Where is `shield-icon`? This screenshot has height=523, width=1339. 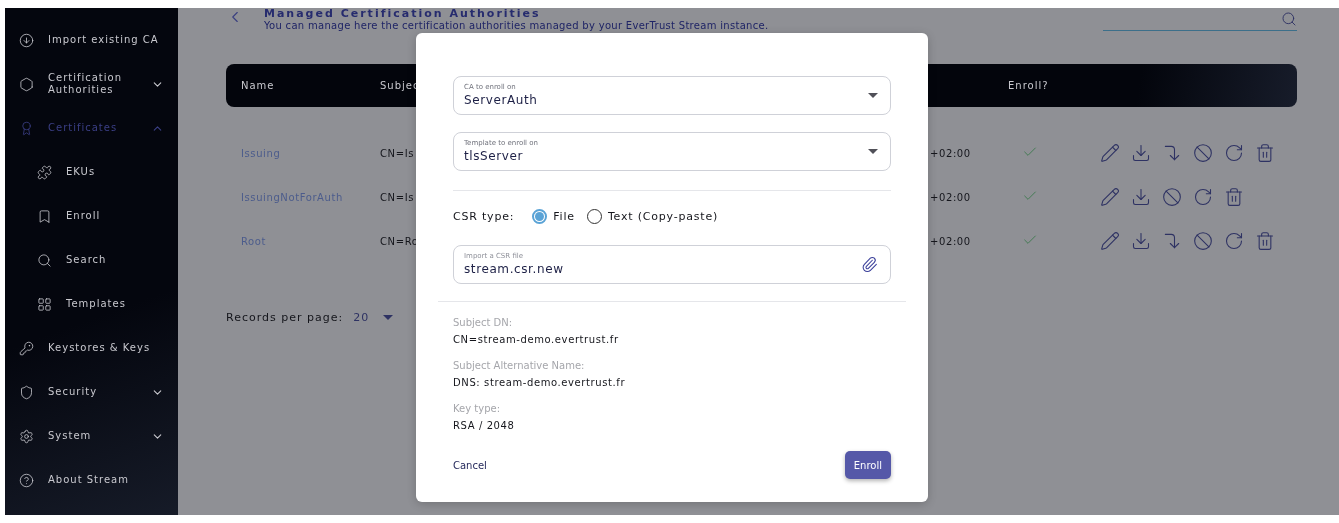
shield-icon is located at coordinates (26, 392).